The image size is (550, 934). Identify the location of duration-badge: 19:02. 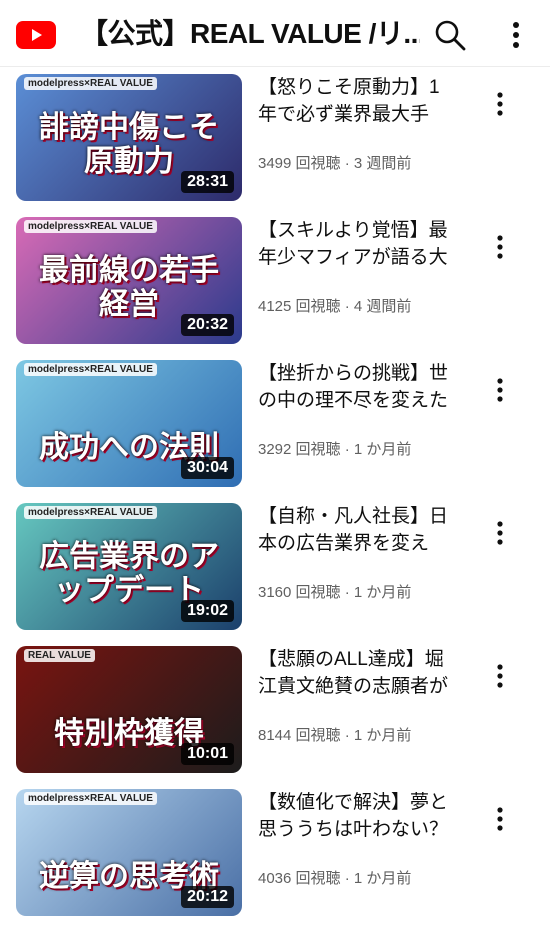
(207, 611).